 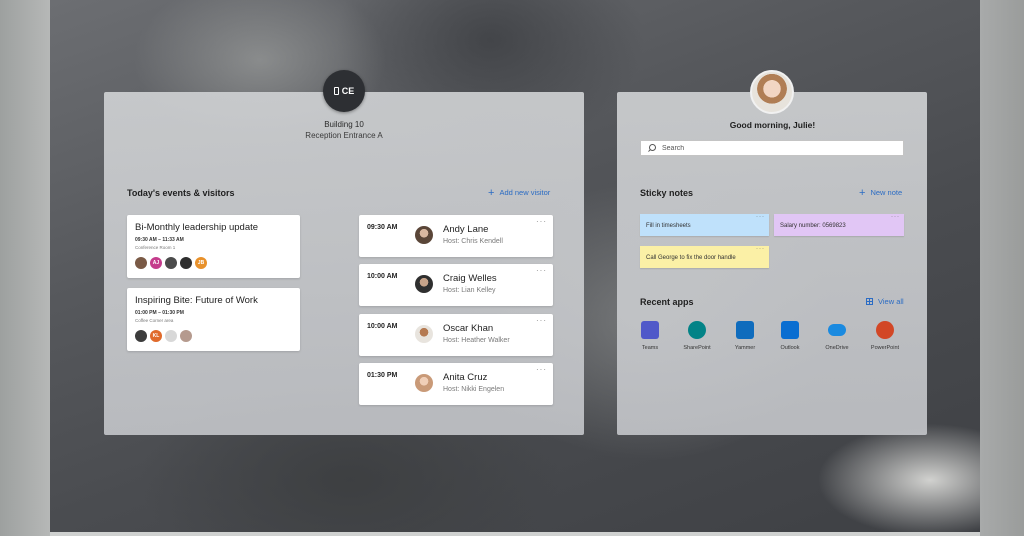 I want to click on visitor-name: Craig Welles, so click(x=470, y=278).